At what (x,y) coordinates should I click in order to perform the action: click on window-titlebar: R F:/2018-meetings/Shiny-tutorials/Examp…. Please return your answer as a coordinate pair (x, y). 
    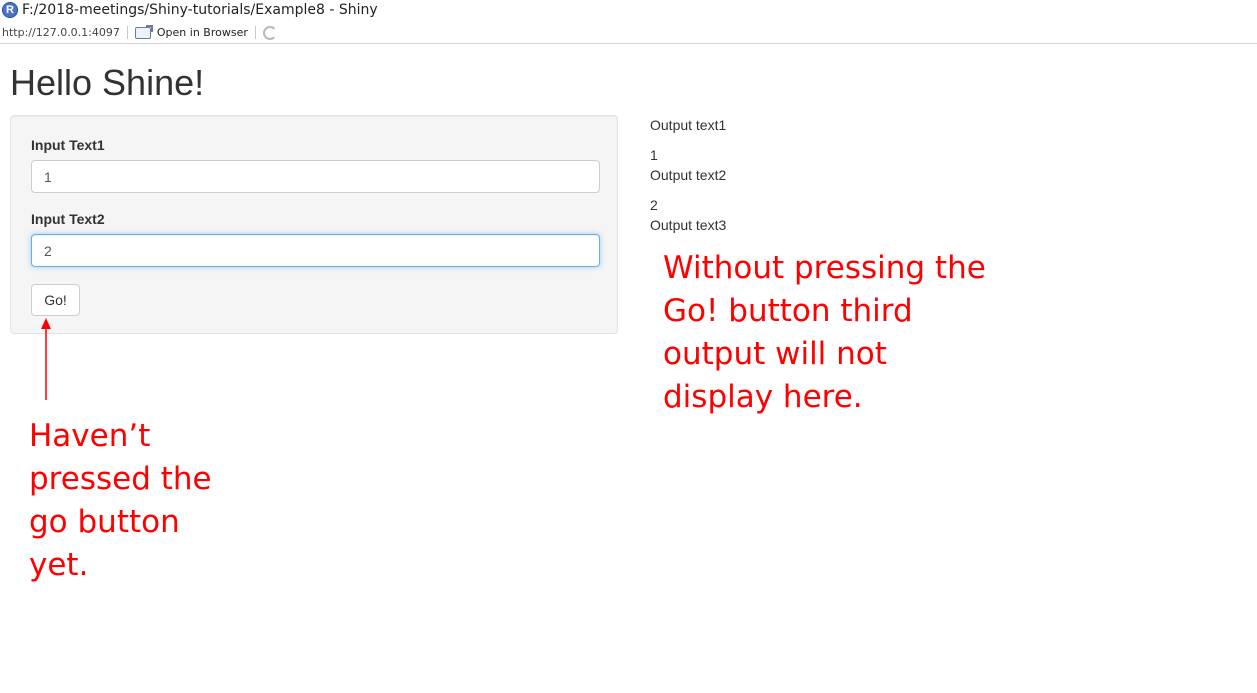
    Looking at the image, I should click on (628, 10).